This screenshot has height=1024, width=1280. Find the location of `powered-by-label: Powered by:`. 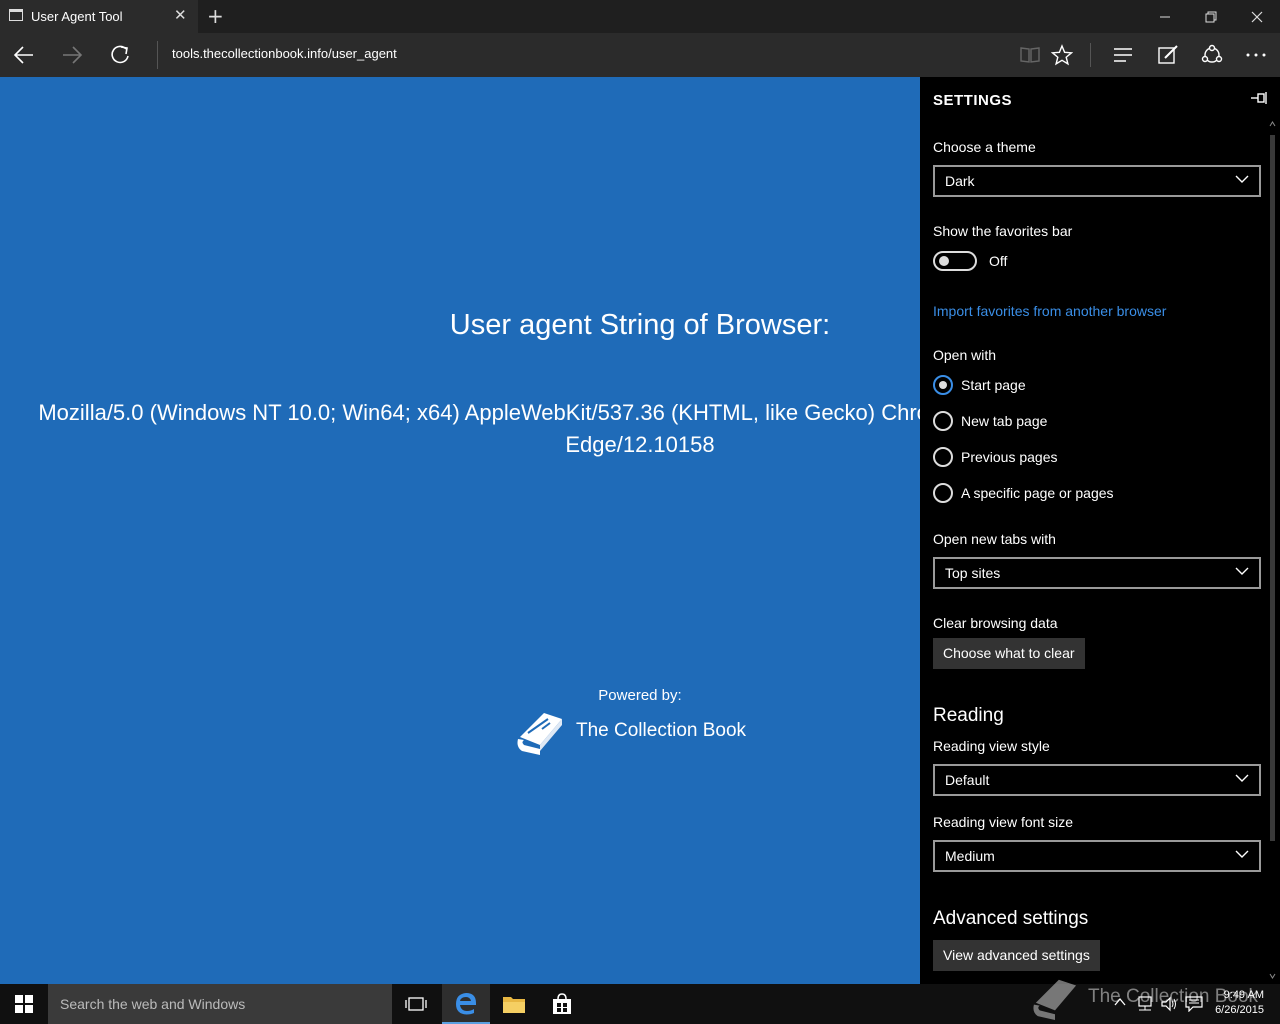

powered-by-label: Powered by: is located at coordinates (640, 695).